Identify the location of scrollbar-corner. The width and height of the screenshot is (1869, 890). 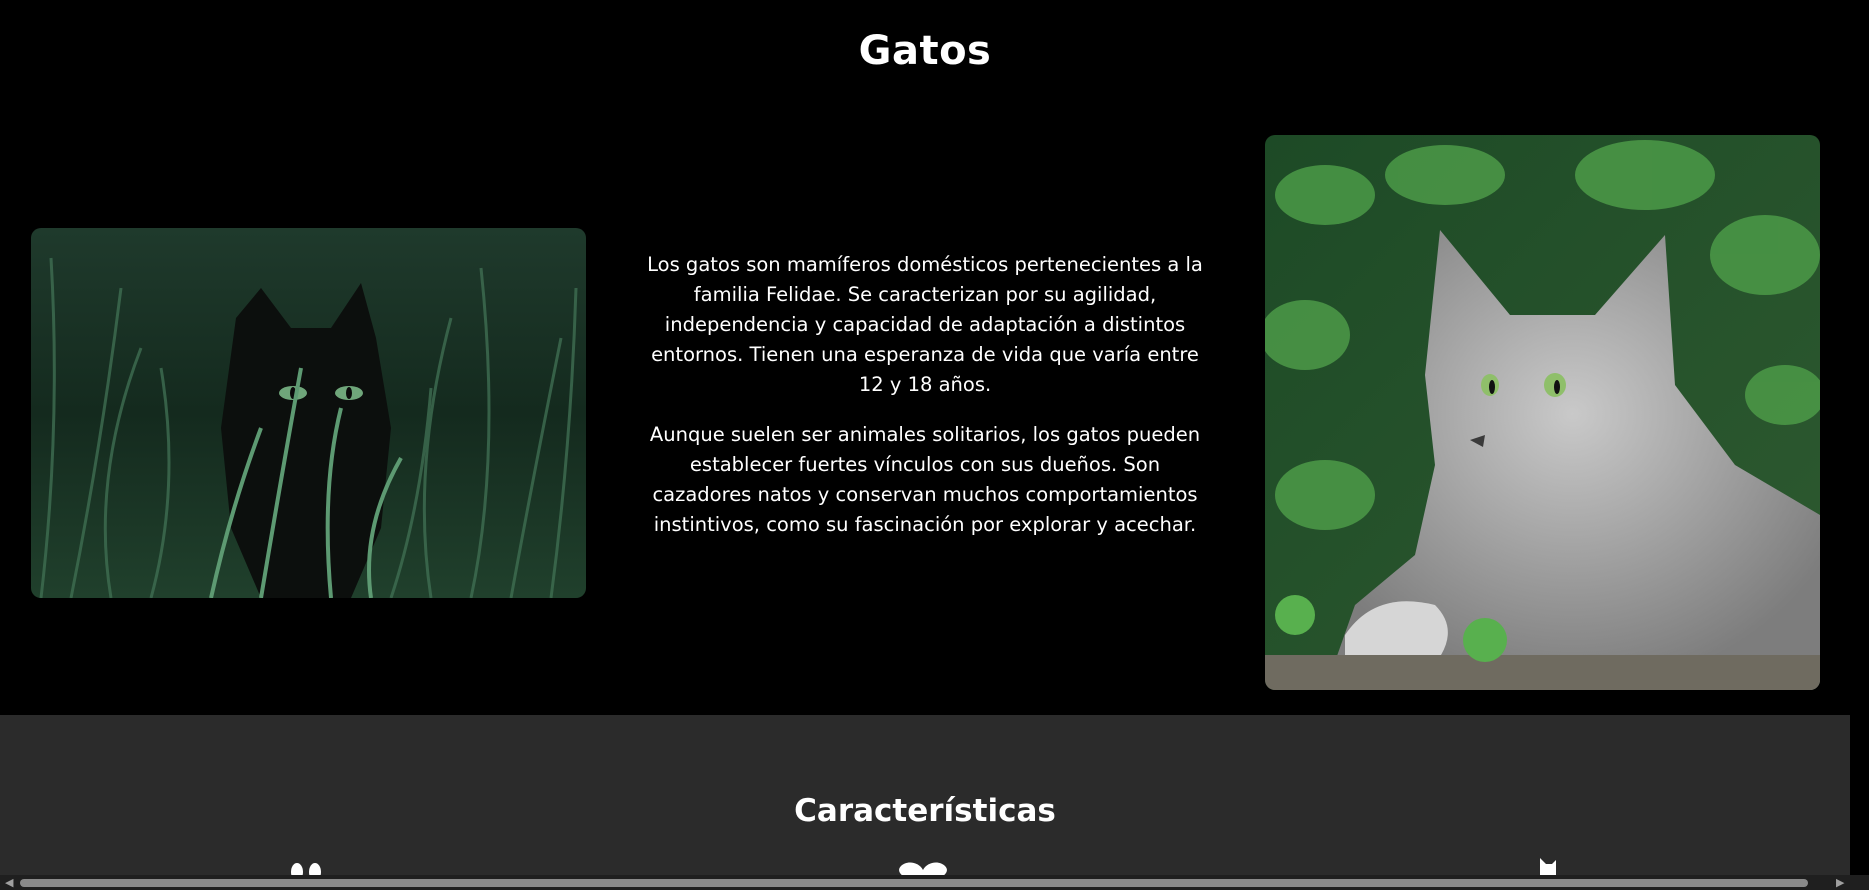
(1859, 882).